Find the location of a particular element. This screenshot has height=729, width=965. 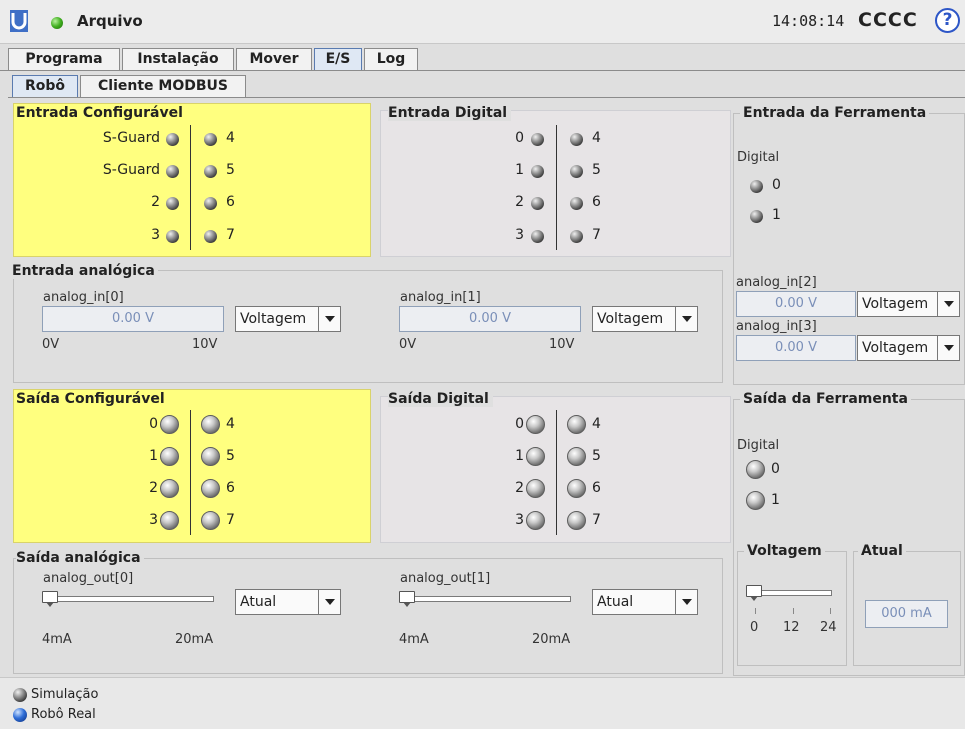

tool-analog-in3-mode-select: Voltagem is located at coordinates (908, 348).